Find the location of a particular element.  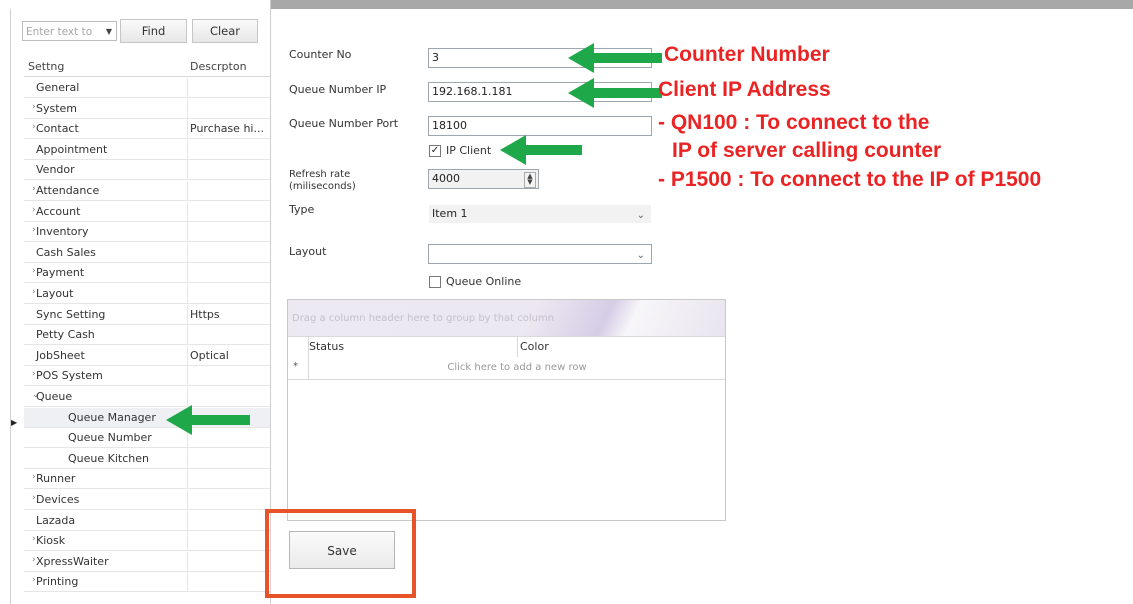

annotation-qn100-line1: - QN100 : To connect to the is located at coordinates (794, 122).